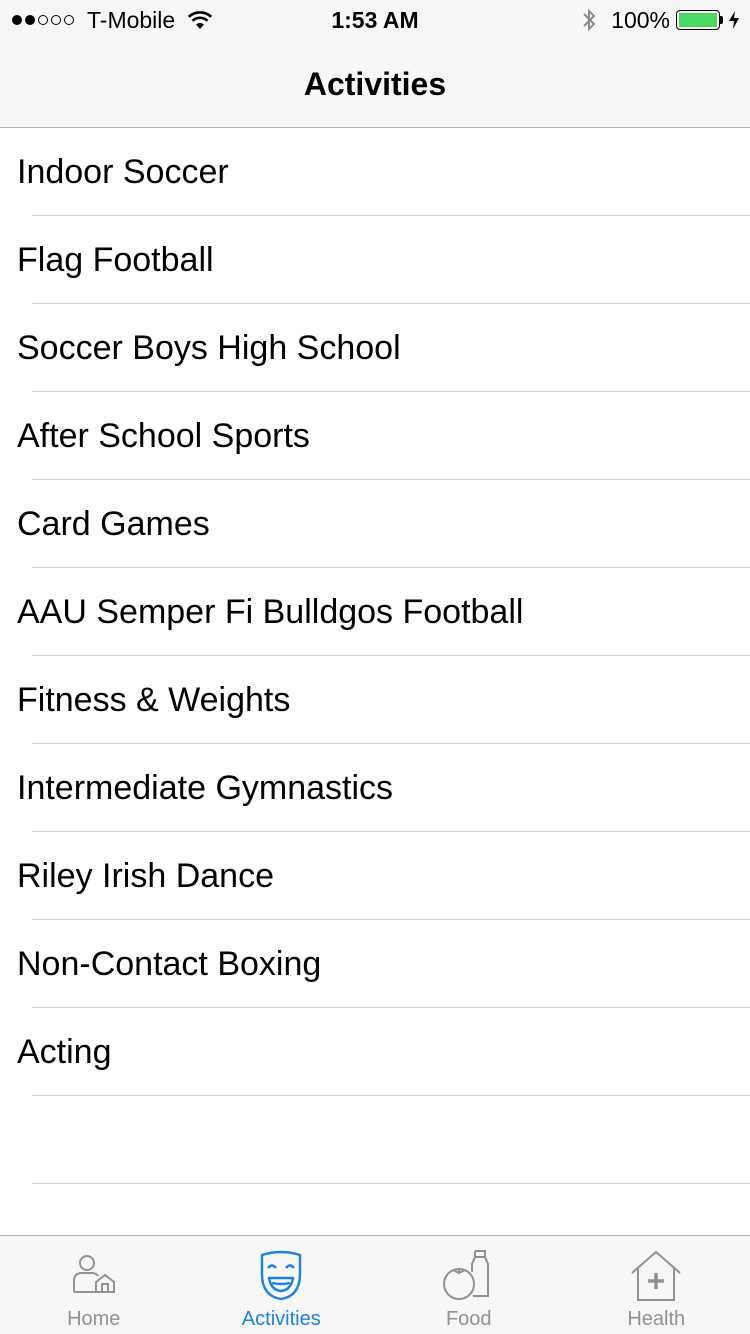  What do you see at coordinates (375, 172) in the screenshot?
I see `list-item: Indoor Soccer` at bounding box center [375, 172].